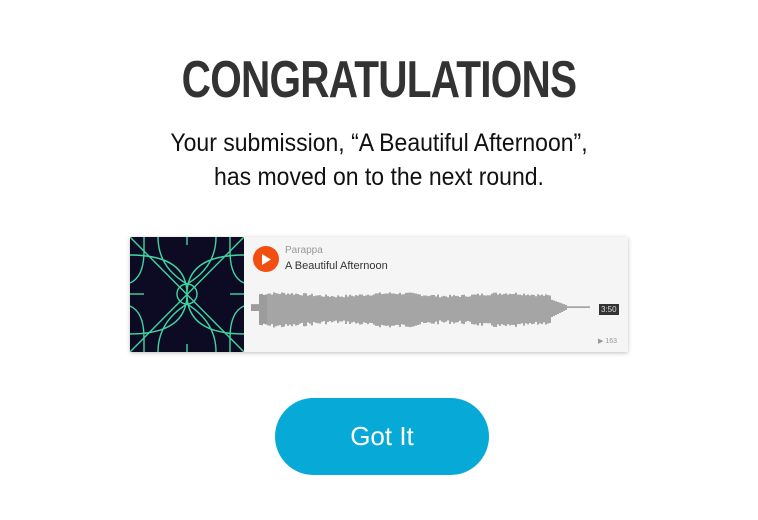 The width and height of the screenshot is (758, 520). What do you see at coordinates (611, 341) in the screenshot?
I see `play-count-value: 163` at bounding box center [611, 341].